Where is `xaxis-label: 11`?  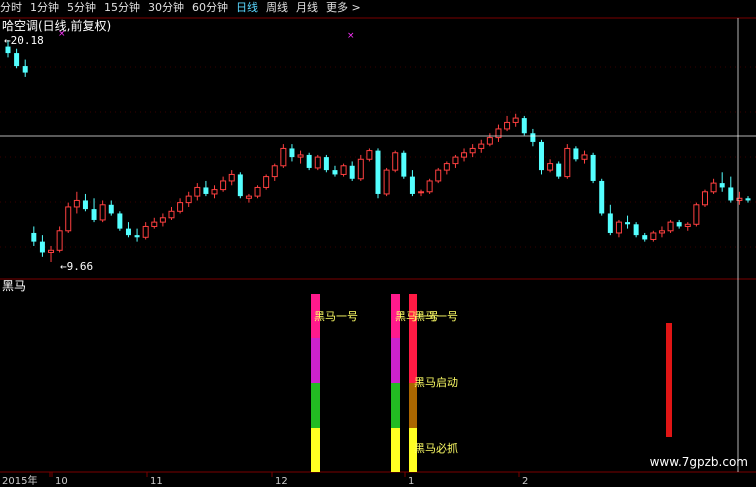
xaxis-label: 11 is located at coordinates (156, 481).